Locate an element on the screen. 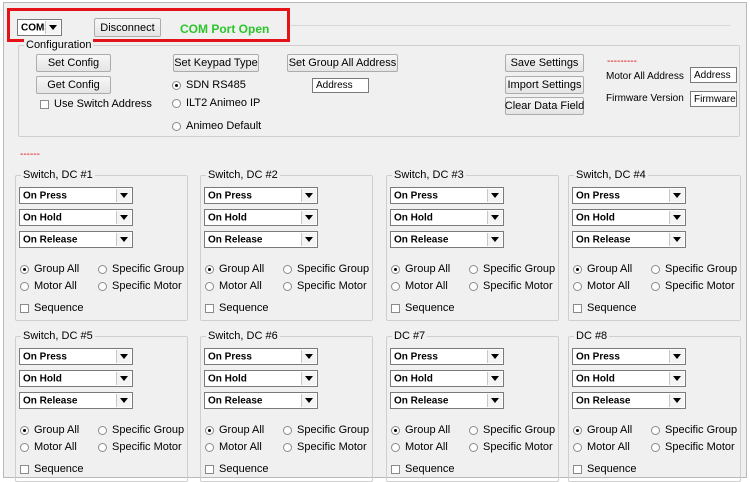 The image size is (750, 482). set-config-button: Set Config is located at coordinates (73, 63).